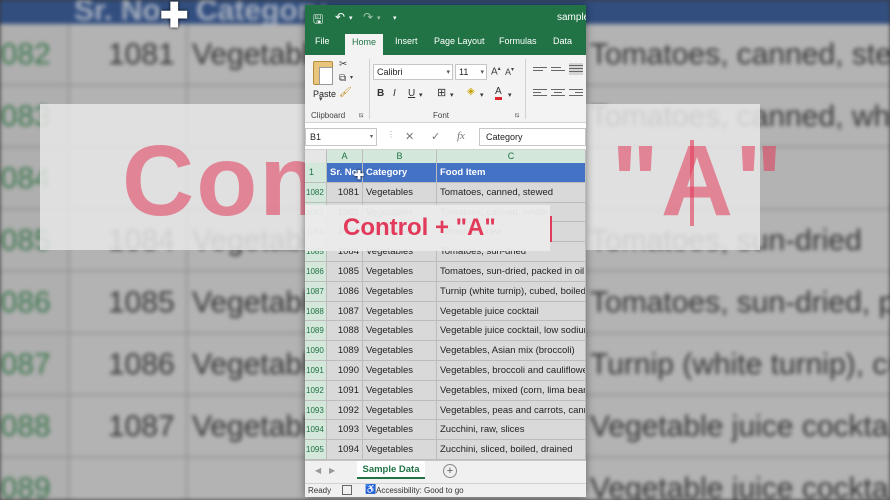 The width and height of the screenshot is (890, 500). I want to click on cell-food-item: Turnip (white turnip), cubed, boiled, so click(511, 291).